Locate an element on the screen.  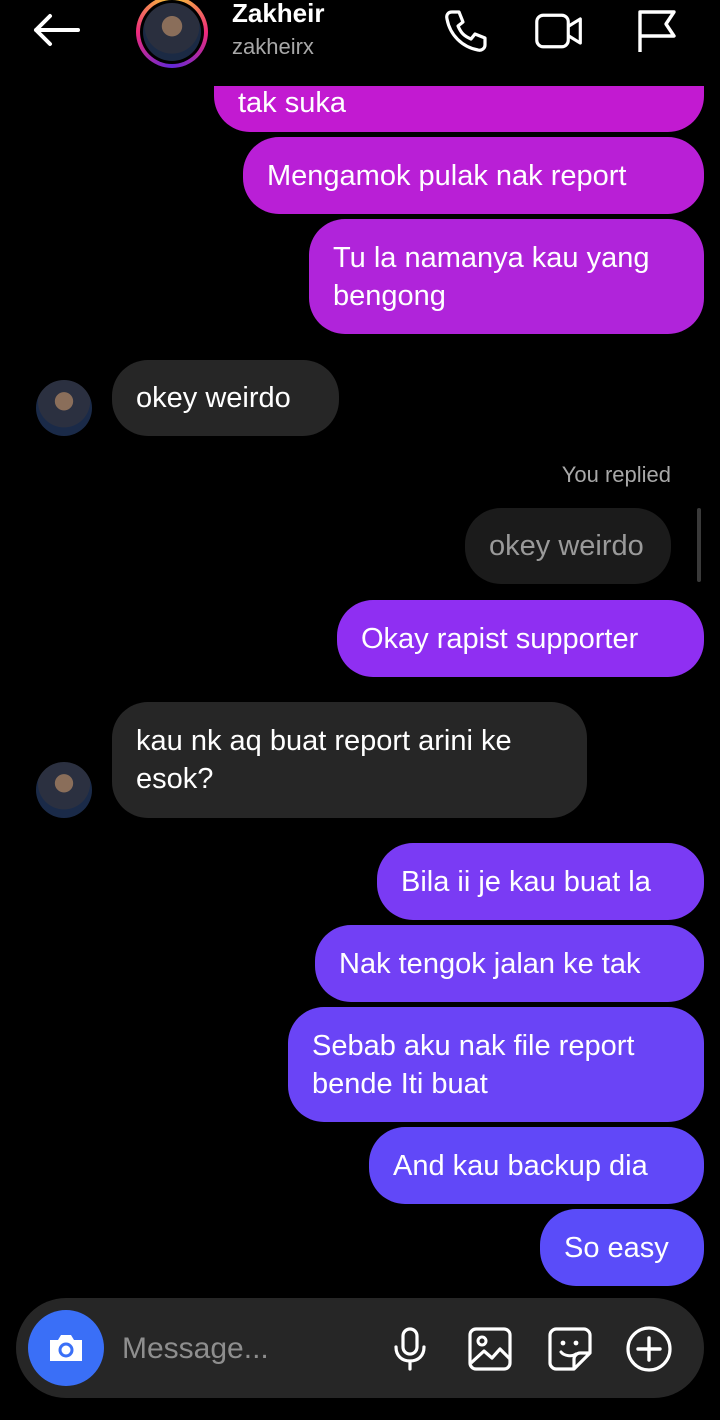
report-flag-icon is located at coordinates (657, 31).